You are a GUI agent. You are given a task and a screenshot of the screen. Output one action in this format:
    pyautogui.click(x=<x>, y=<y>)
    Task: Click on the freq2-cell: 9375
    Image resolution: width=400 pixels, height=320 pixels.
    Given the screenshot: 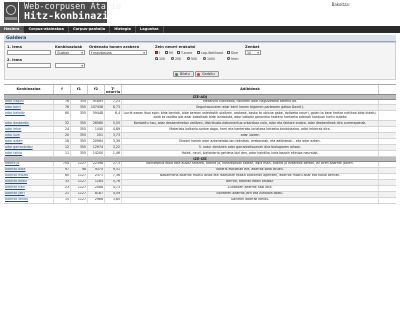 What is the action you would take?
    pyautogui.click(x=96, y=170)
    